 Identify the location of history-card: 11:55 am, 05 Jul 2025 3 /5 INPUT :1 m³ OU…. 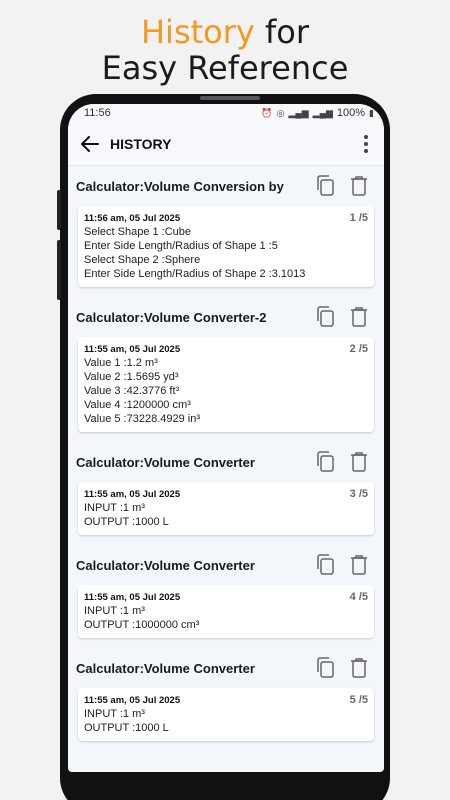
(226, 508).